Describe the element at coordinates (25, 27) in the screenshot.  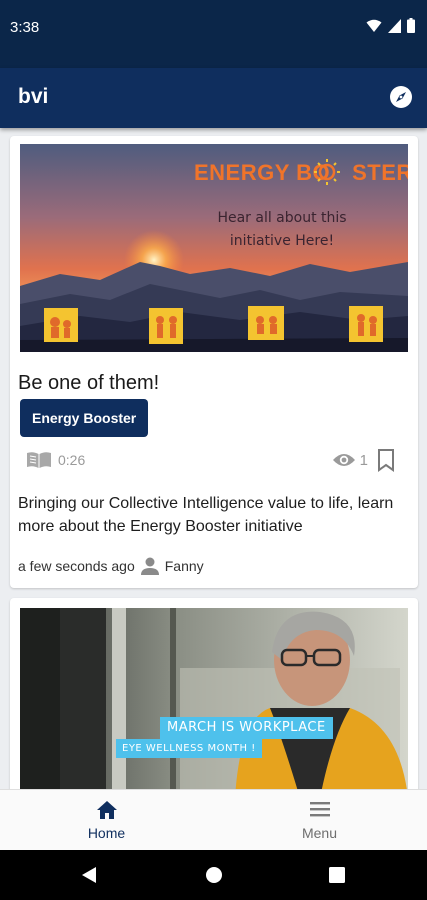
I see `status-time: 3:38` at that location.